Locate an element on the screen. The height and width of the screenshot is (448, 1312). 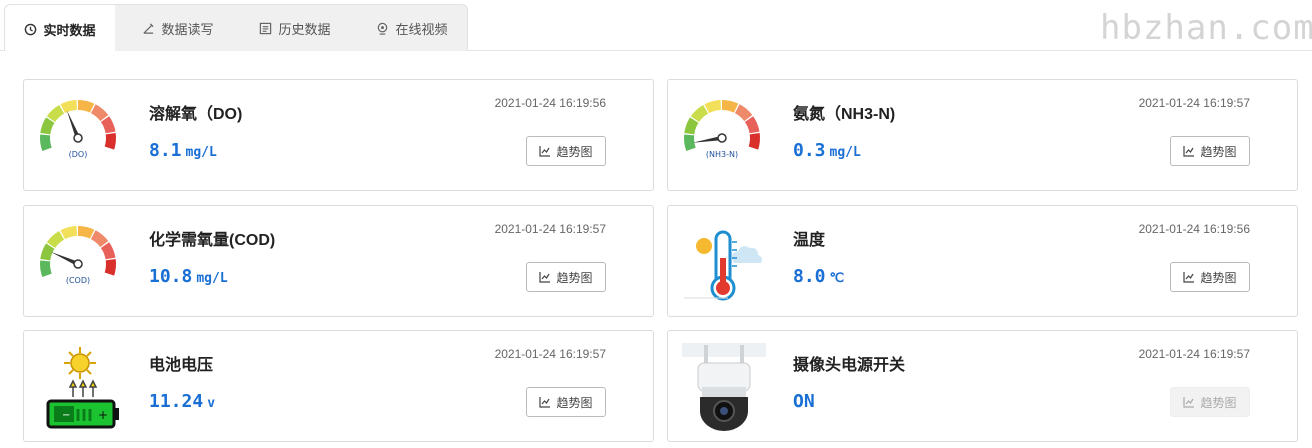
trend-button-disabled: 趋势图 is located at coordinates (1210, 402).